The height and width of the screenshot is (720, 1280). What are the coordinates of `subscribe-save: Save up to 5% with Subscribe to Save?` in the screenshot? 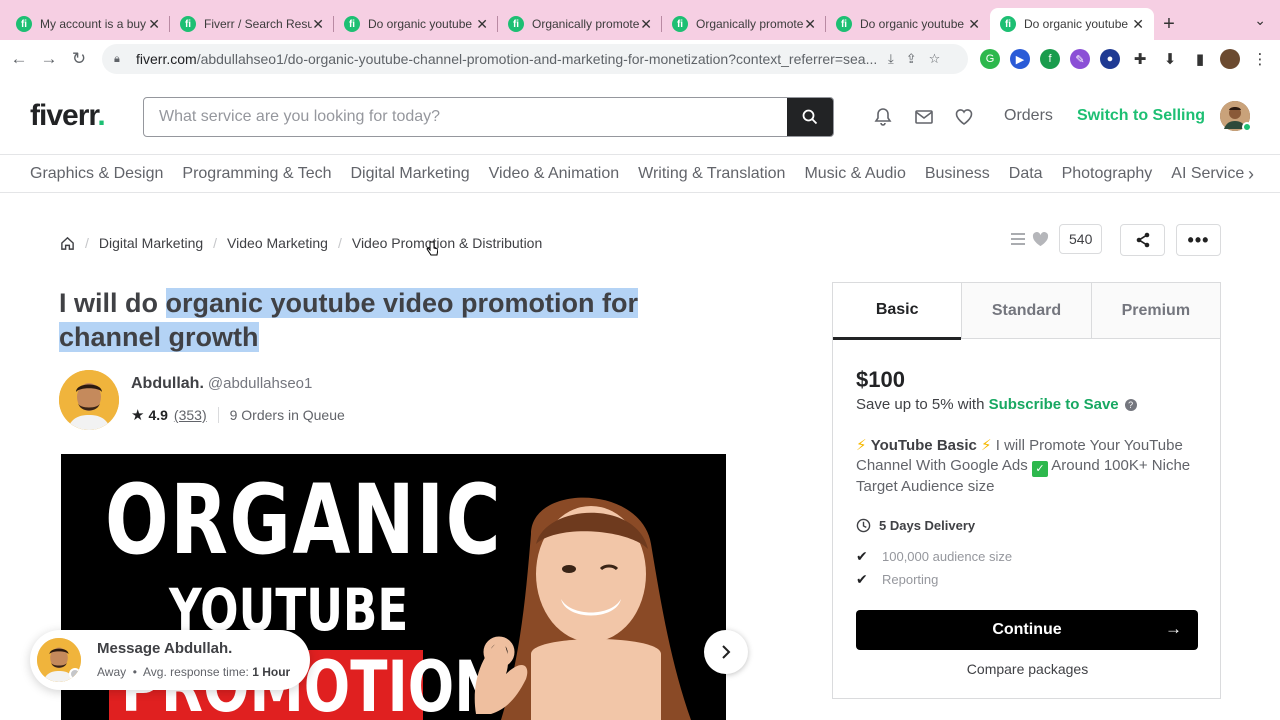 It's located at (996, 404).